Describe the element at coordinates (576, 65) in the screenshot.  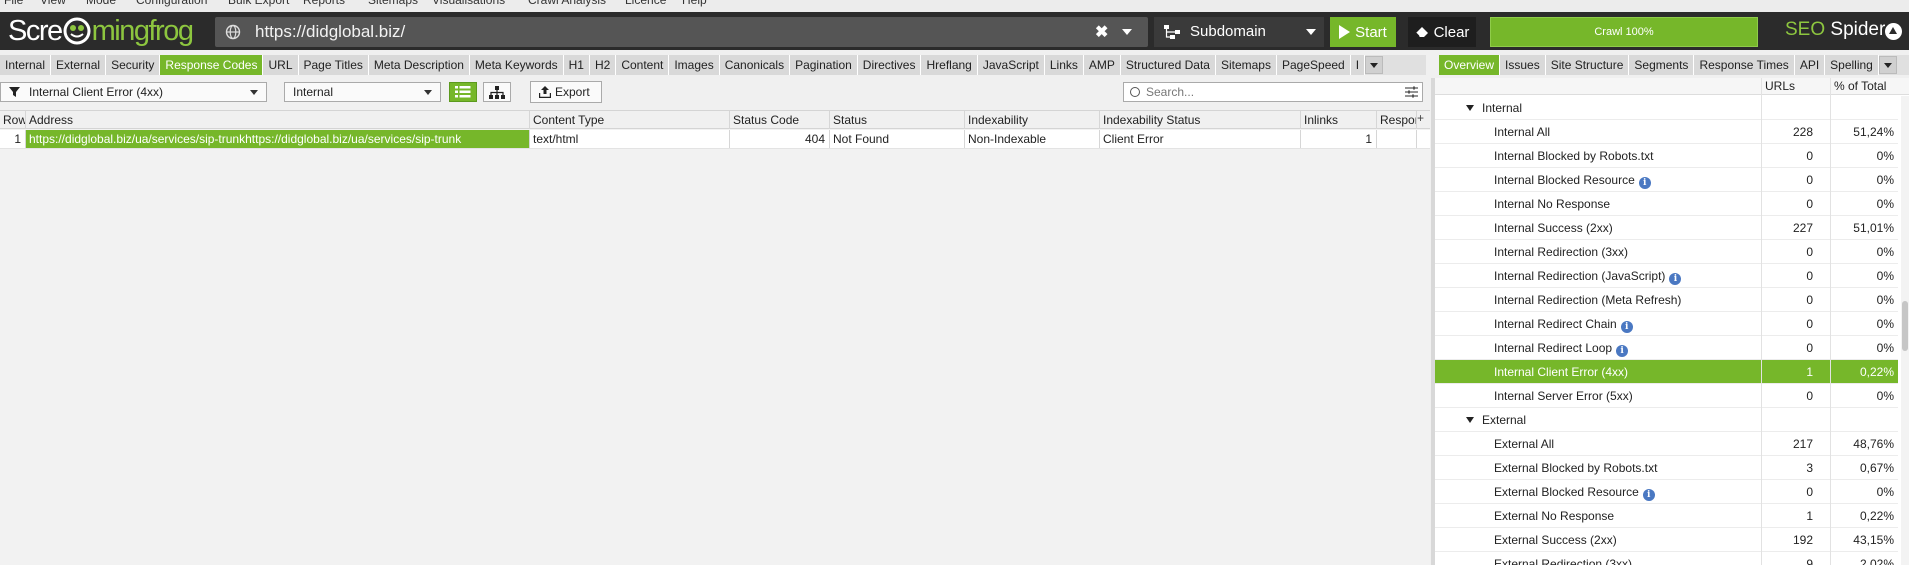
I see `tab-h1: H1` at that location.